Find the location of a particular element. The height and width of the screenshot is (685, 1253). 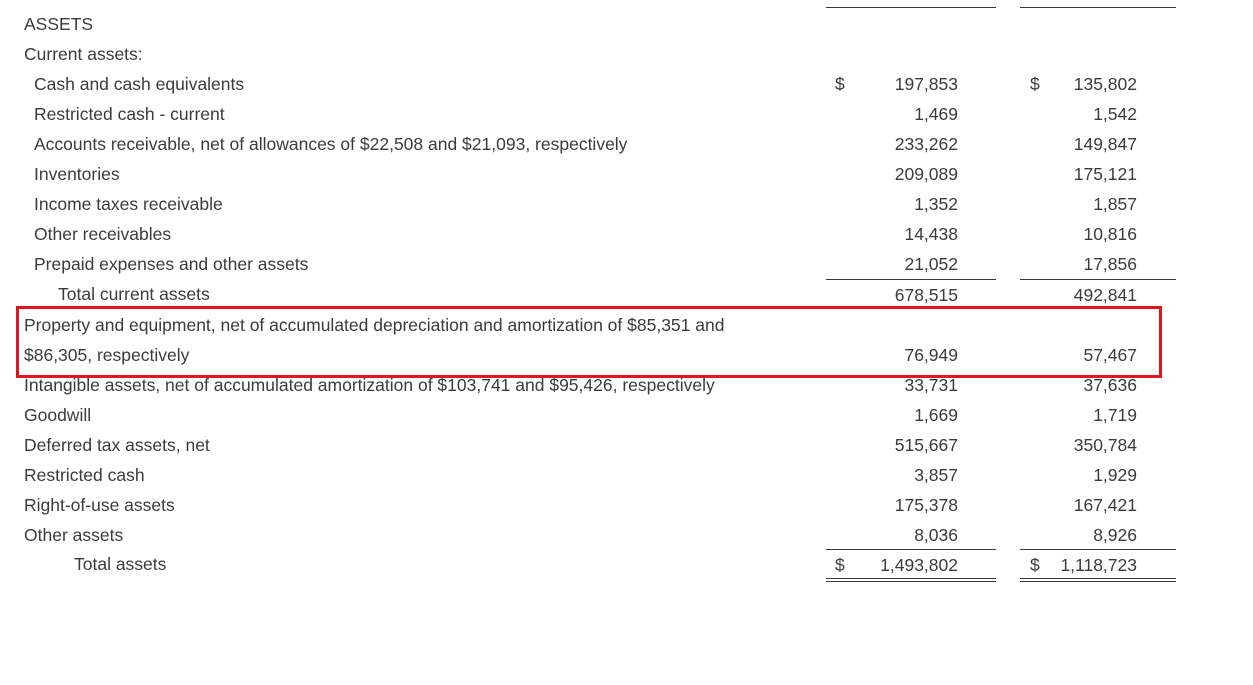

value-cell-current: 8,036 is located at coordinates (911, 535).